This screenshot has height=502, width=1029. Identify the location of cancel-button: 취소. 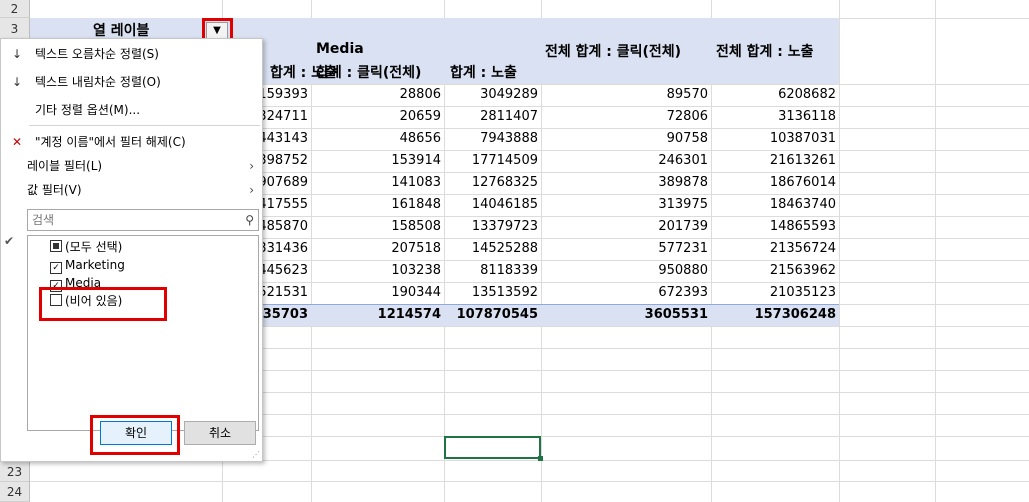
(220, 433).